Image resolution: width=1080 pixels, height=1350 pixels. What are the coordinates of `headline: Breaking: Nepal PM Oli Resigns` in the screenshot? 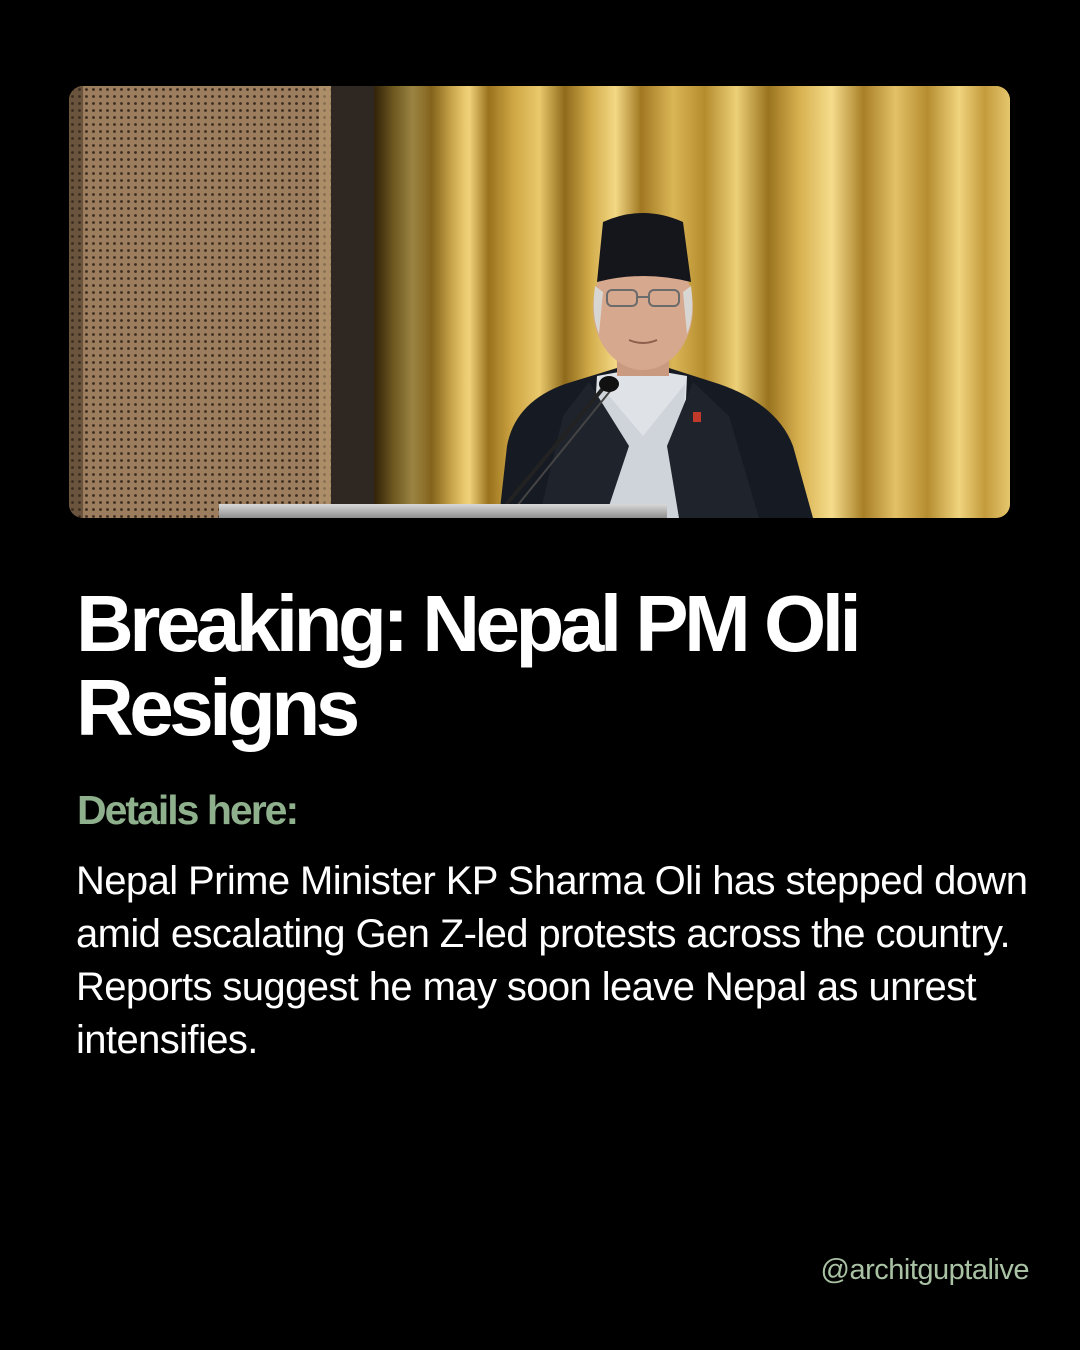 It's located at (469, 665).